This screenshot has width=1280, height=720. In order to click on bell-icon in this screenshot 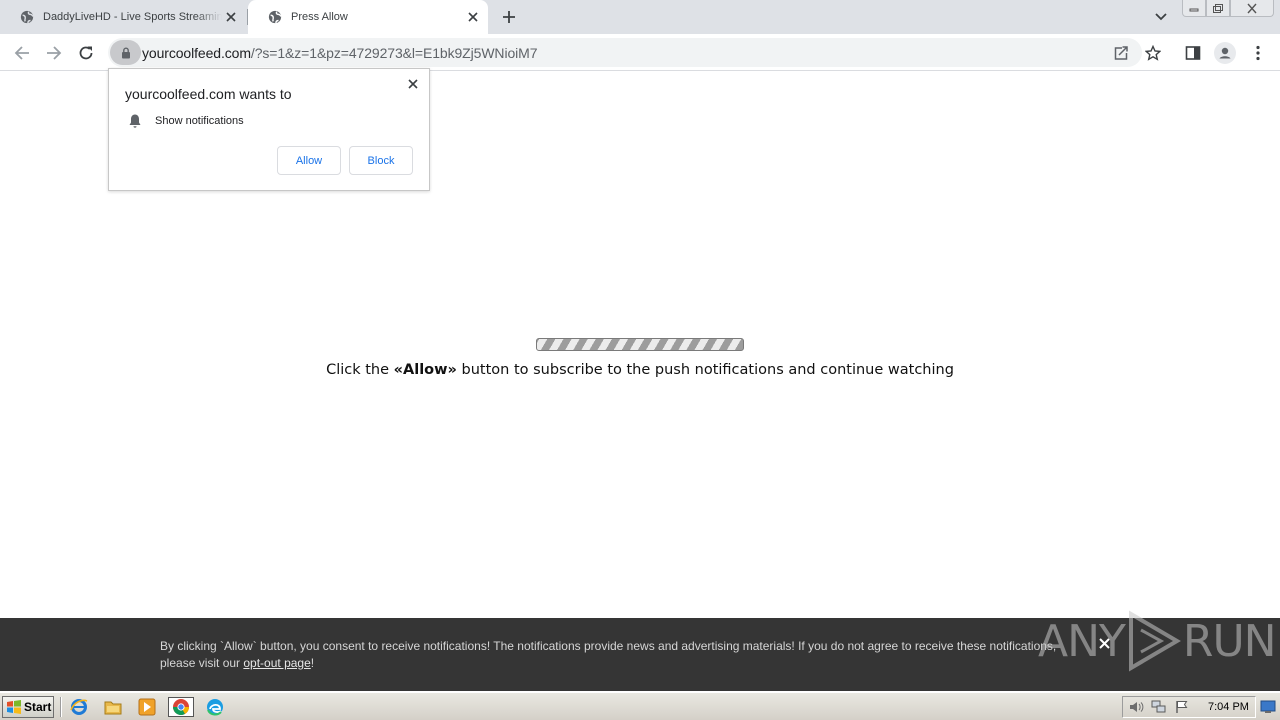, I will do `click(135, 121)`.